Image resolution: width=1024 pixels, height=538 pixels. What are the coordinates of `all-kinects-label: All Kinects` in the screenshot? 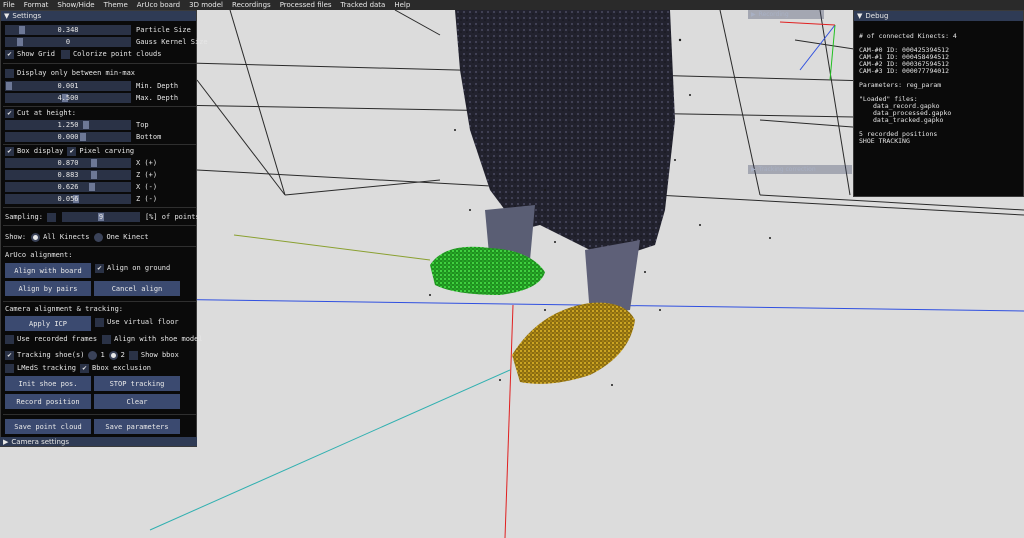 It's located at (66, 237).